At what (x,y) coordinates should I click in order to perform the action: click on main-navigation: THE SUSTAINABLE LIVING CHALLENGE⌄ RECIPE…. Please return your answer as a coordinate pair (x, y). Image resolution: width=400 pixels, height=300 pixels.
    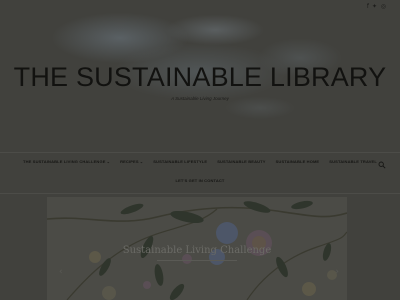
    Looking at the image, I should click on (200, 173).